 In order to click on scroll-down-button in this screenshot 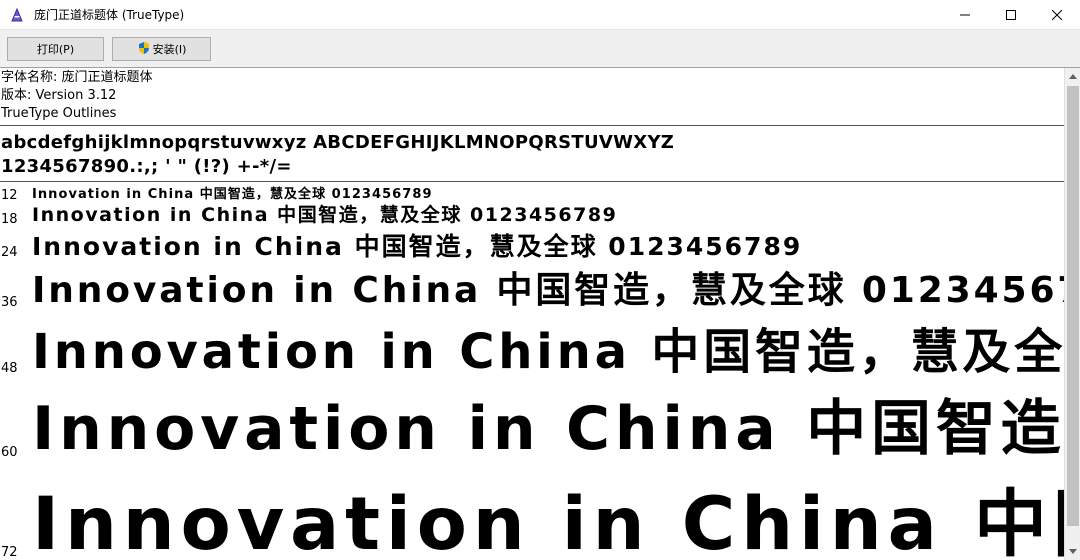, I will do `click(1072, 551)`.